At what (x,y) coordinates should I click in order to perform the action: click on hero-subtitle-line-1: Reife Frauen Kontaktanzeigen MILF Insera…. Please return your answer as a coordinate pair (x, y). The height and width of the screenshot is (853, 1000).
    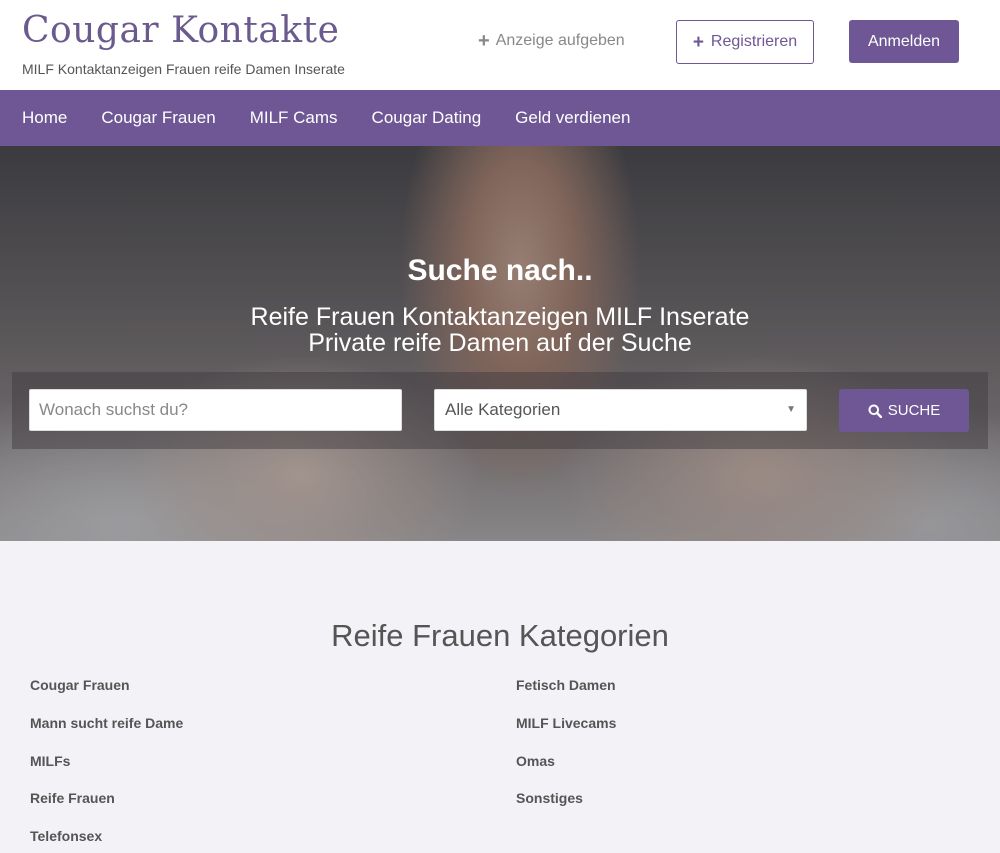
    Looking at the image, I should click on (500, 317).